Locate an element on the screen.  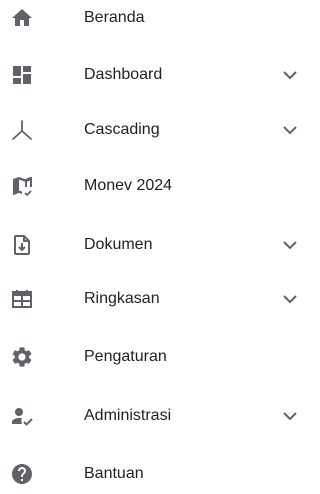
menu-item-label: Cascading is located at coordinates (122, 129).